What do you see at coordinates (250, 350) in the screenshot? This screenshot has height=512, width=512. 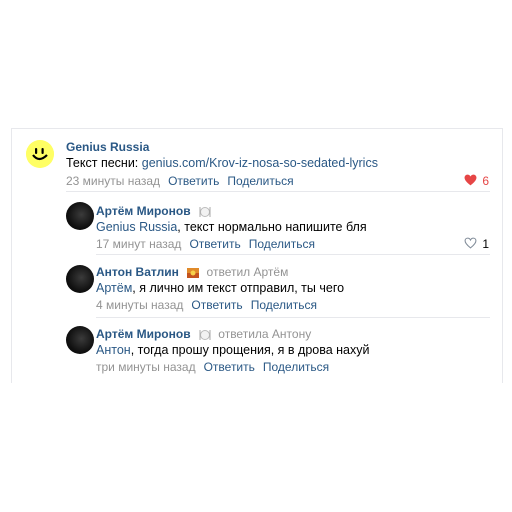 I see `comment-body: , тогда прошу прощения, я в дрова нахуй` at bounding box center [250, 350].